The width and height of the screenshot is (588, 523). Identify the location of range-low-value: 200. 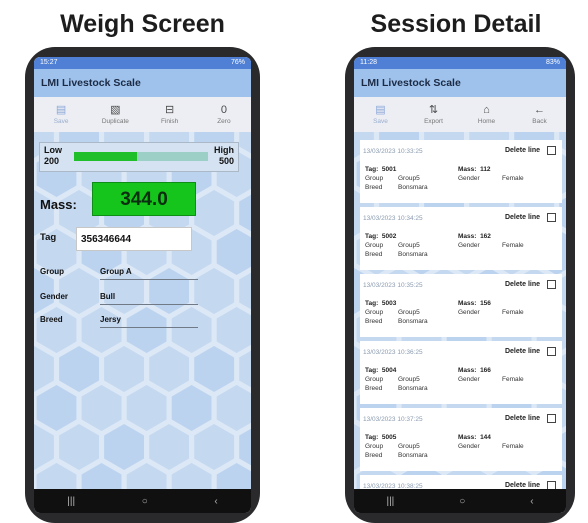
(52, 161).